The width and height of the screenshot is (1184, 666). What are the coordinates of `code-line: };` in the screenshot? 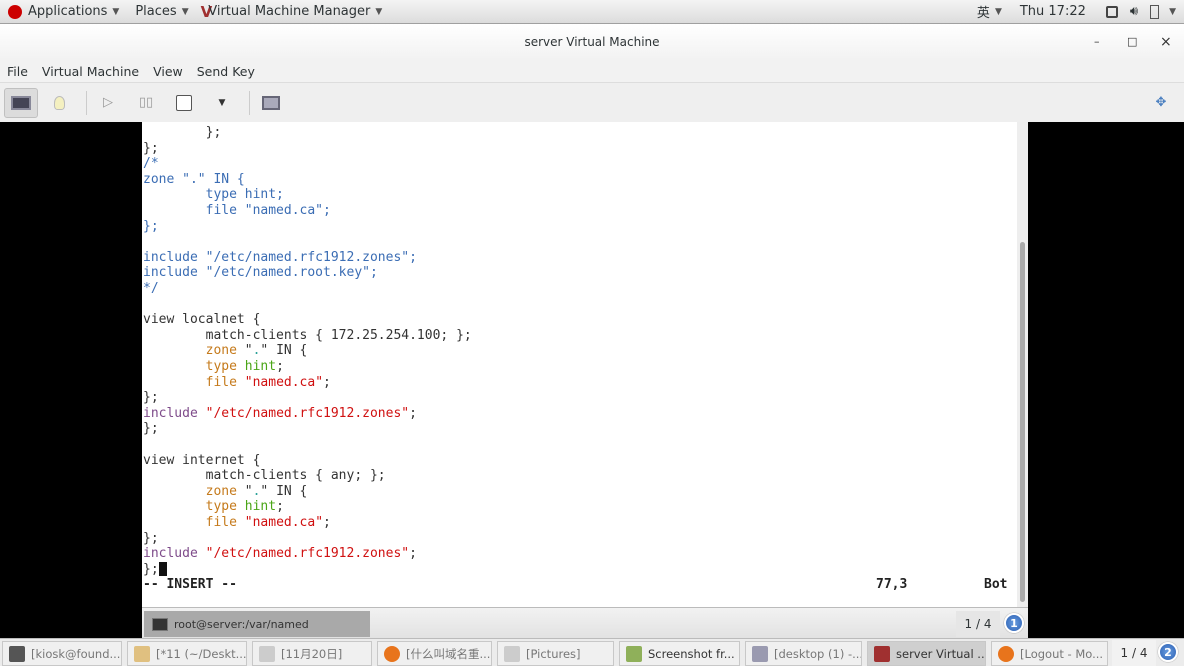 It's located at (151, 539).